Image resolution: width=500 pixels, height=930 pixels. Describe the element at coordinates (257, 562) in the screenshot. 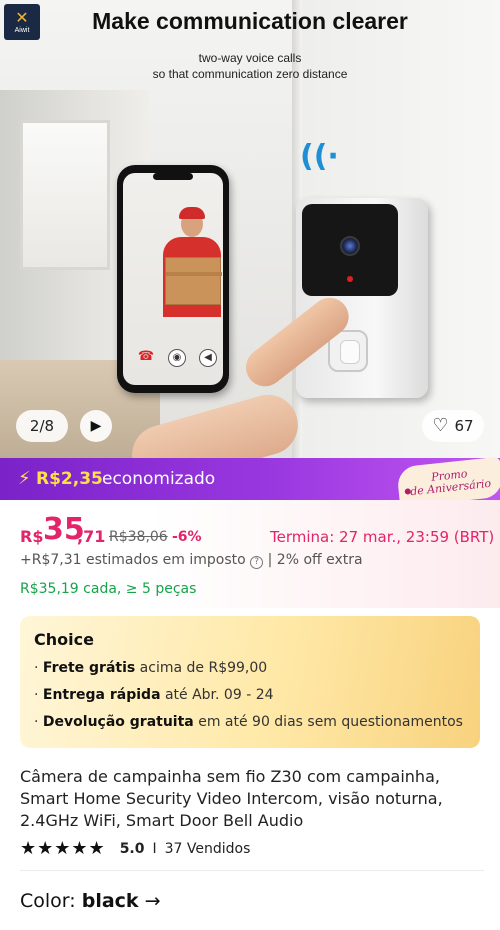

I see `question-icon: ?` at that location.